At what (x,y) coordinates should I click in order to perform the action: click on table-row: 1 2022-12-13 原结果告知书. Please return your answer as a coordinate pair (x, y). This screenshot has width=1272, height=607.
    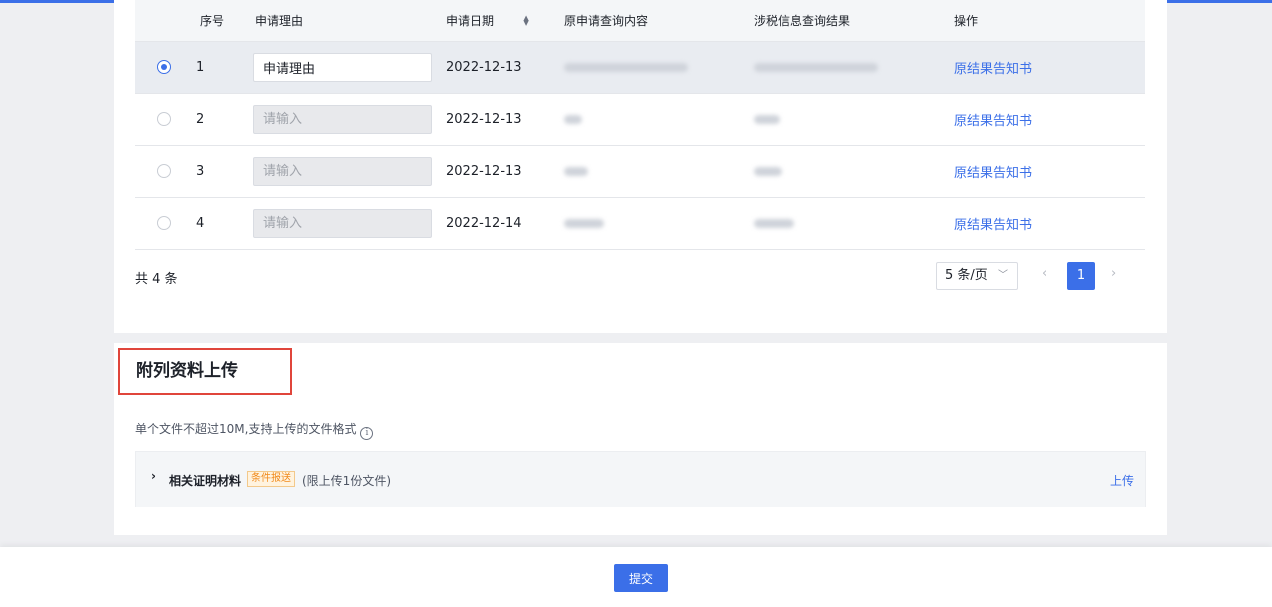
    Looking at the image, I should click on (640, 67).